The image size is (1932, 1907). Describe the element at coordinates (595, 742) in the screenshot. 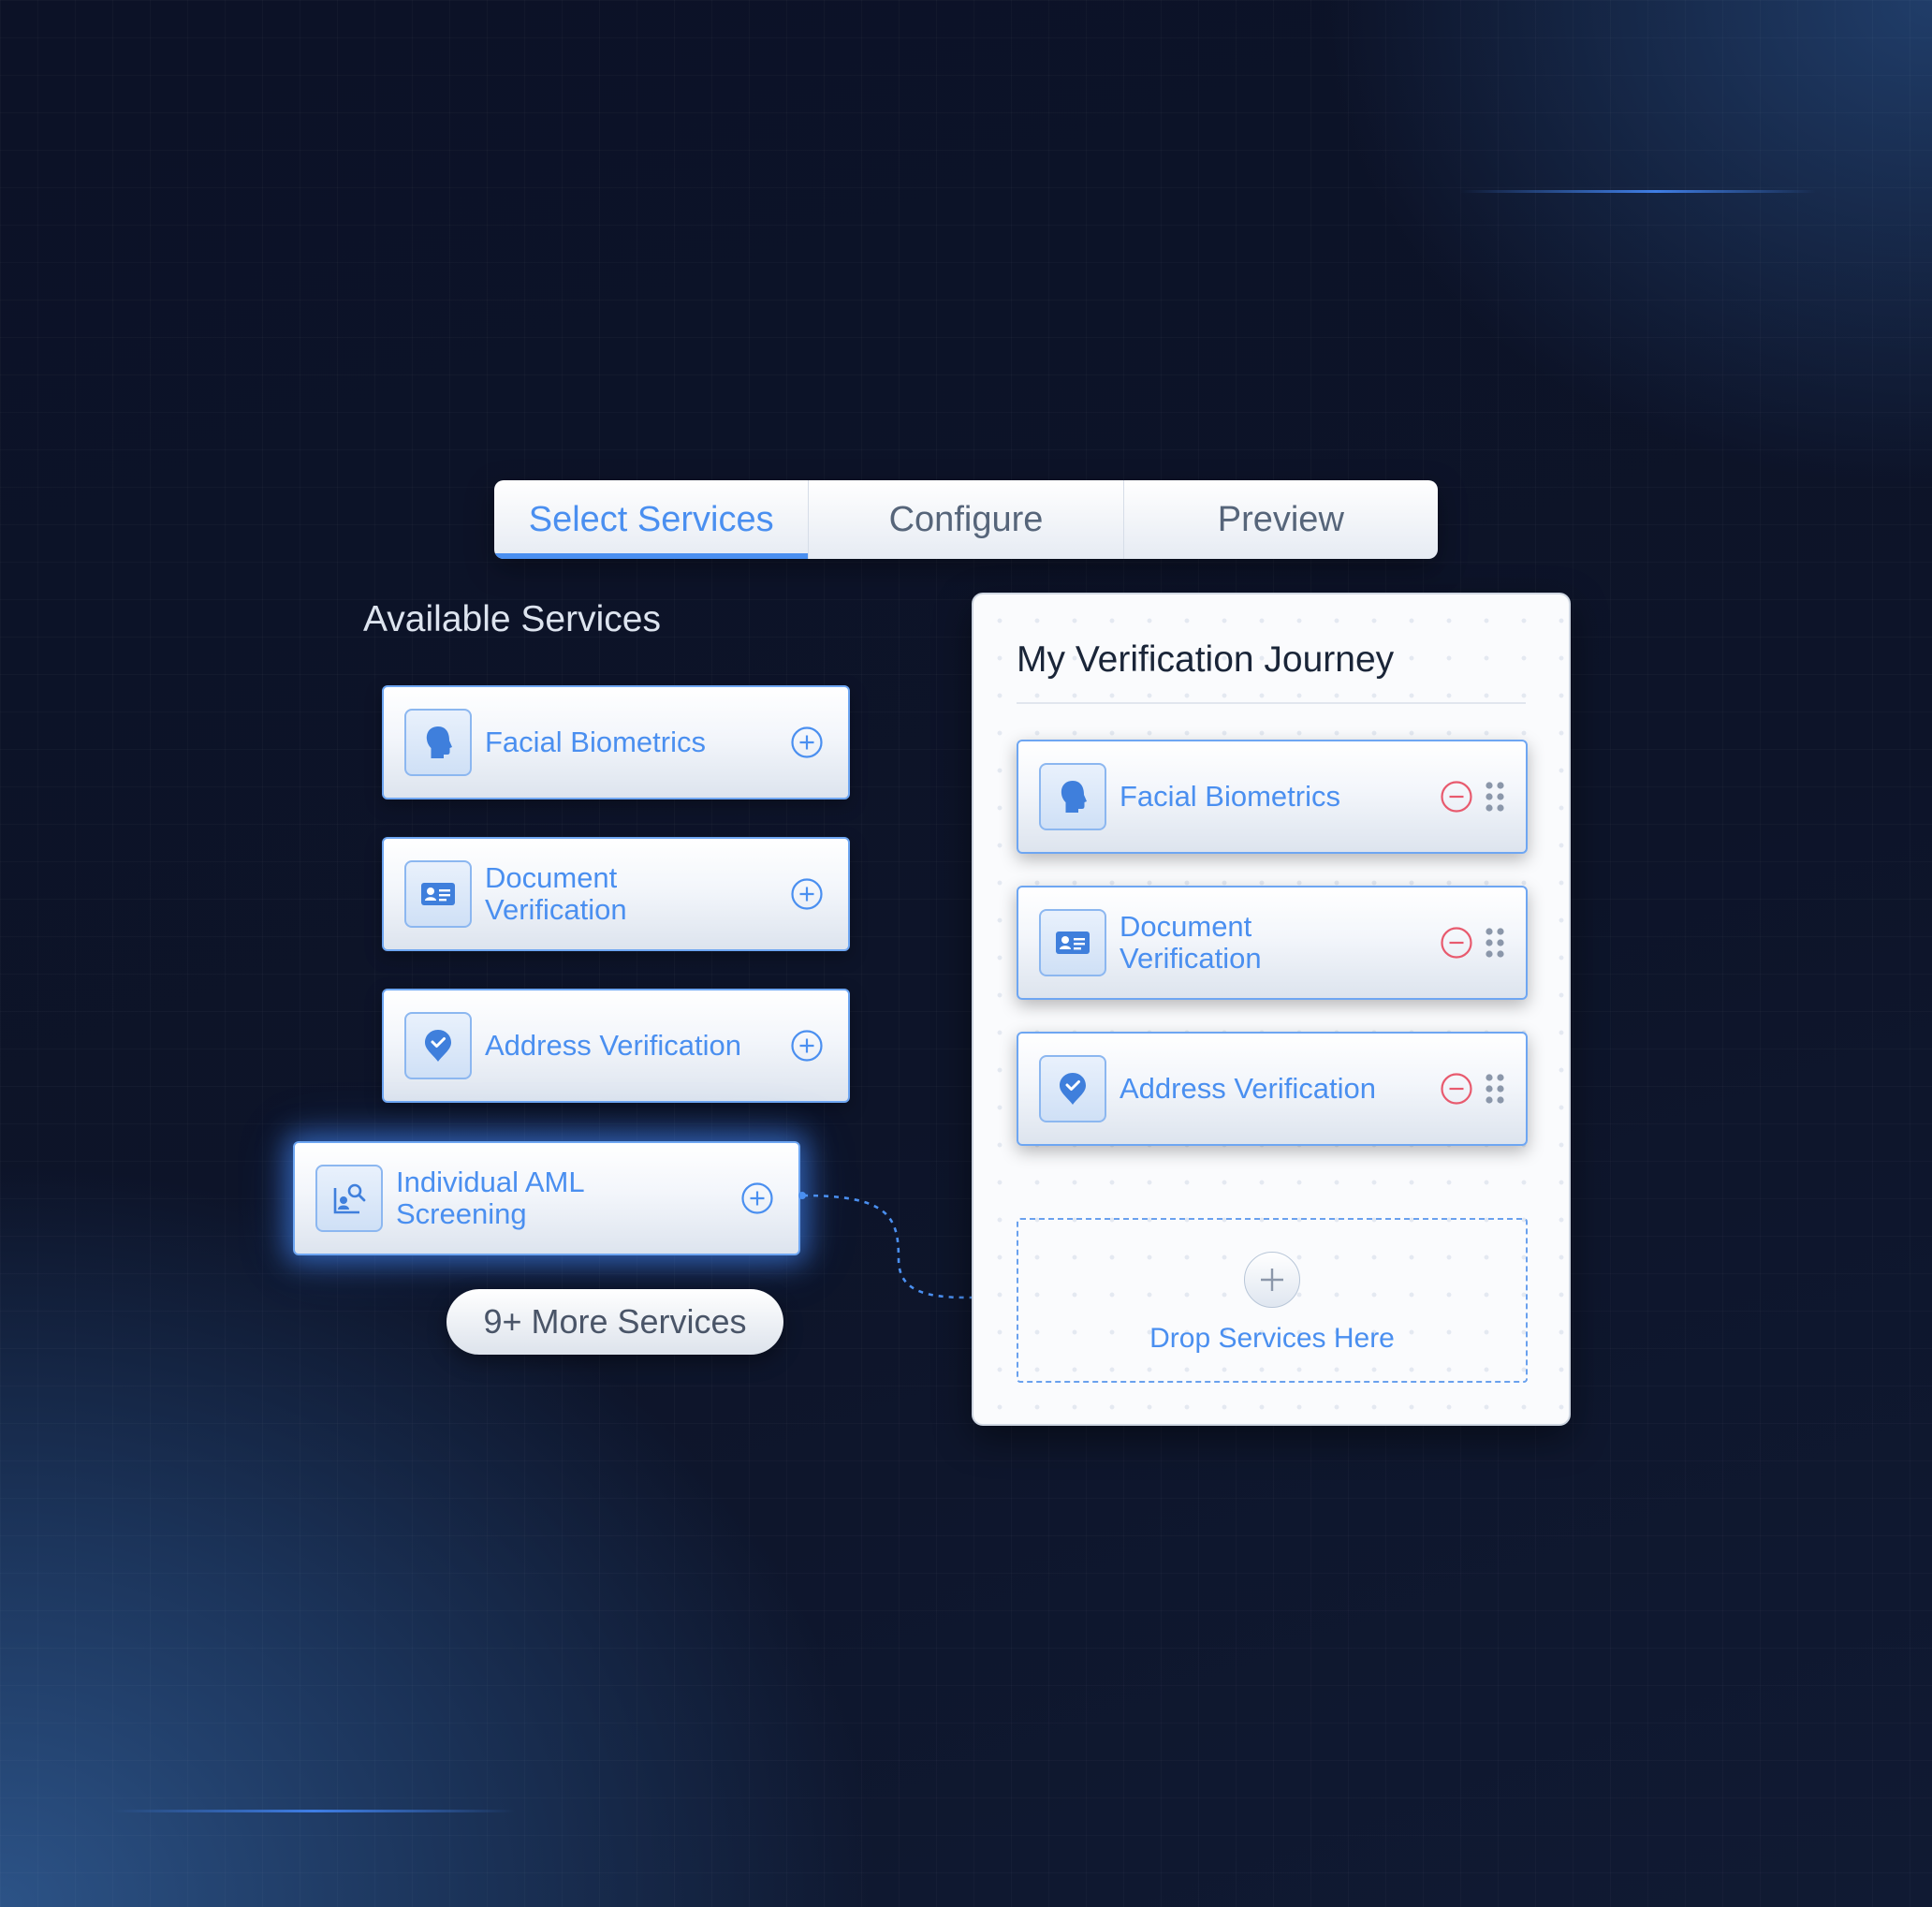

I see `service-label: Facial Biometrics` at that location.